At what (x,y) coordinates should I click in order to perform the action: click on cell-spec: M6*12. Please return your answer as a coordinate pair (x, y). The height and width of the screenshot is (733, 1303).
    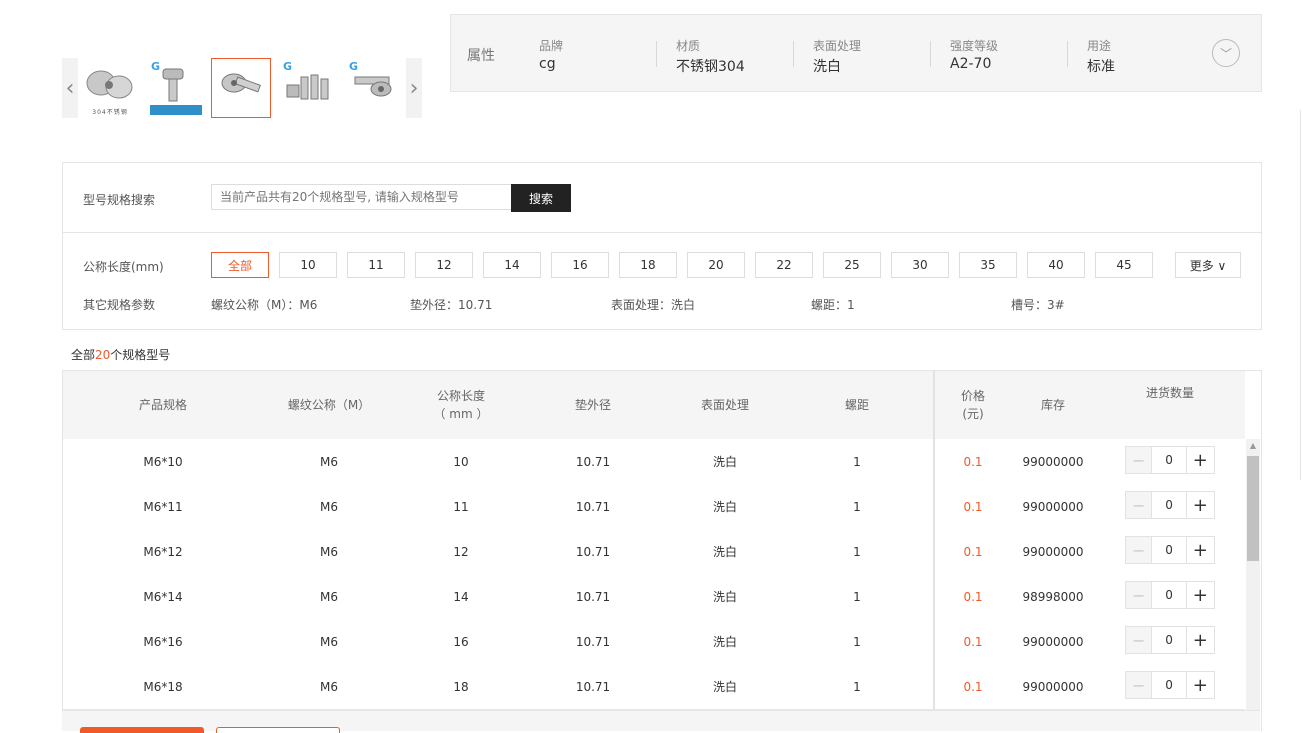
    Looking at the image, I should click on (163, 551).